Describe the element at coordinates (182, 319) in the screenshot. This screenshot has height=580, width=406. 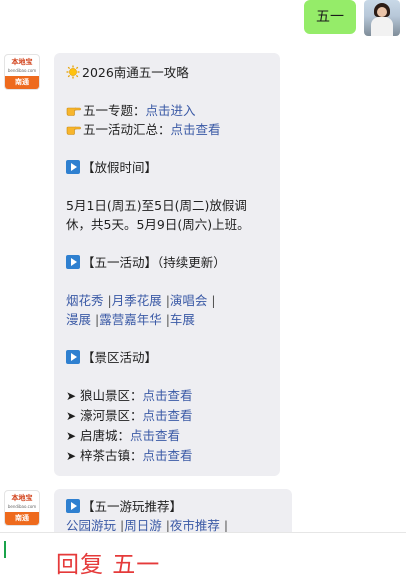
I see `activity-link-car-show: 车展` at that location.